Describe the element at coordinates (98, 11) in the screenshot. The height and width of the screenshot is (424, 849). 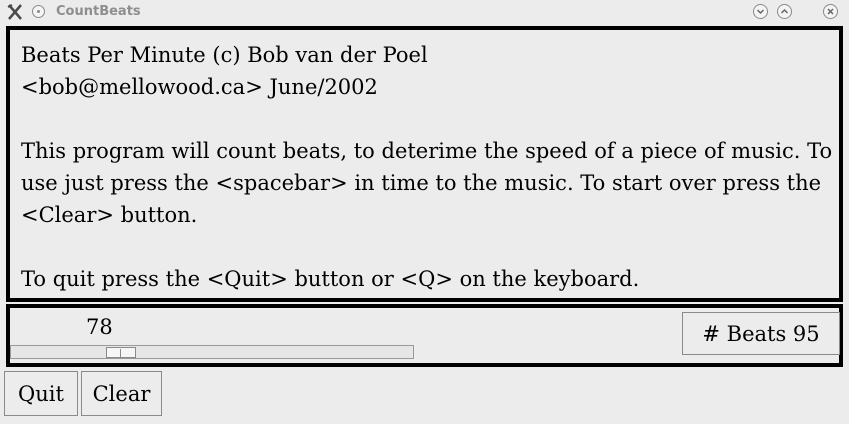
I see `window-title: CountBeats` at that location.